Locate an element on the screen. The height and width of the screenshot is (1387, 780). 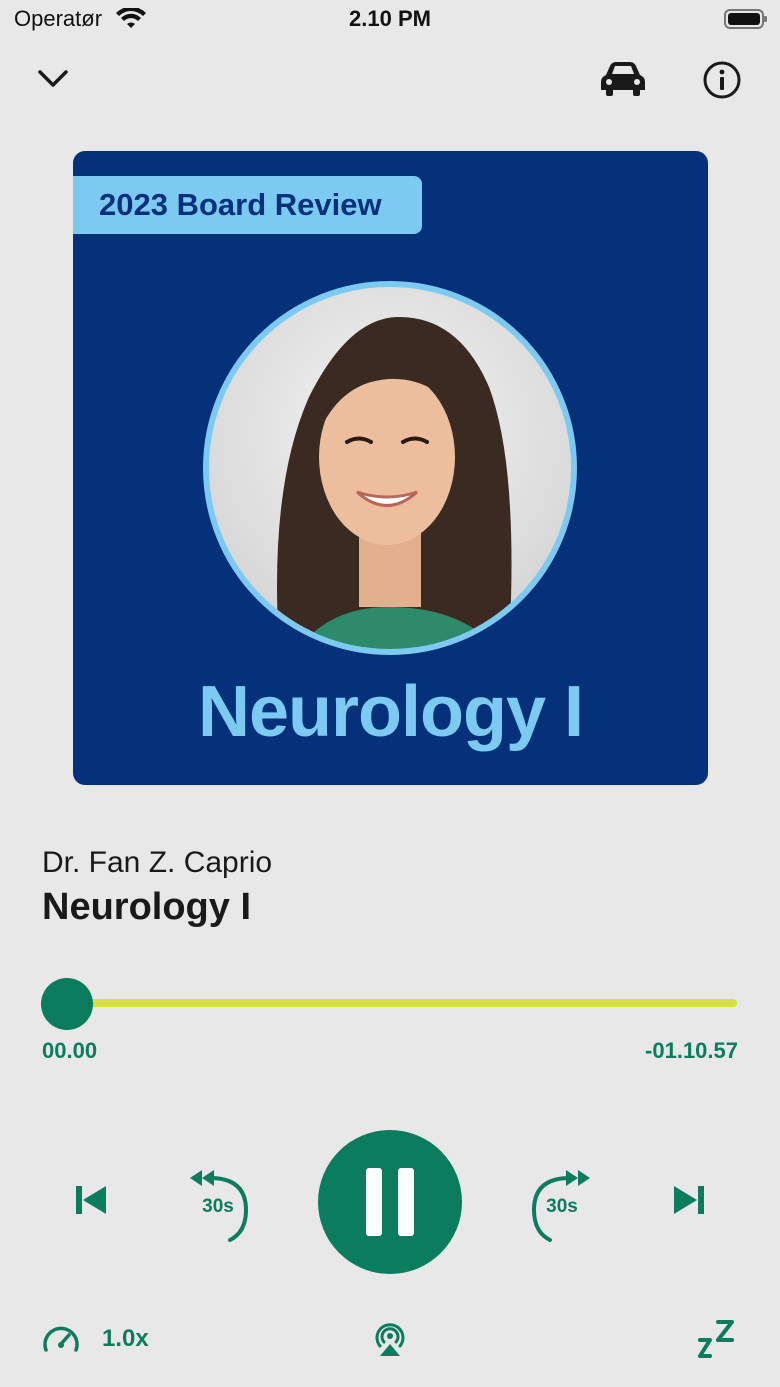
rewind-30-button: 30s is located at coordinates (218, 1202).